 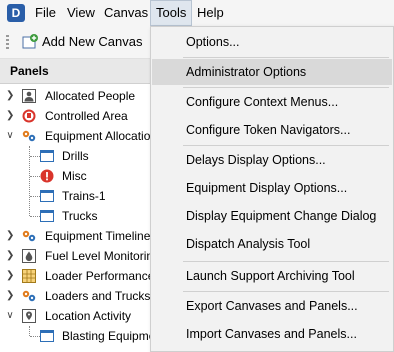 I want to click on tree-item-loader-performance: ❯ Loader Performance, so click(x=76, y=276).